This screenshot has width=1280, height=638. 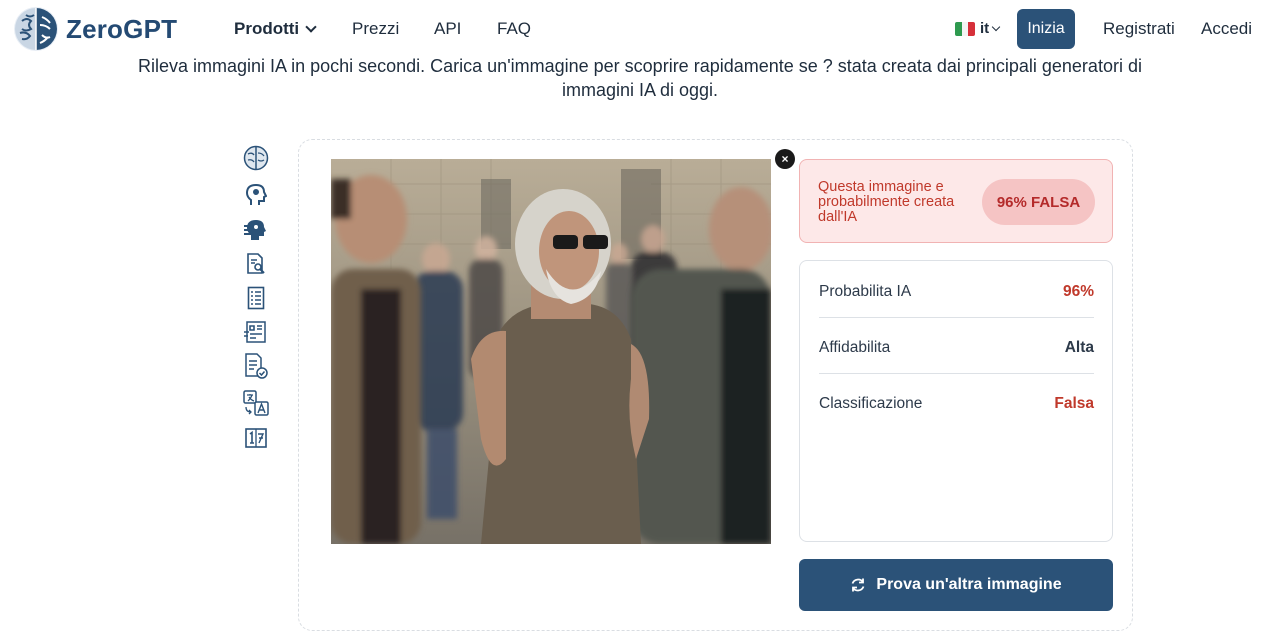 What do you see at coordinates (447, 29) in the screenshot?
I see `nav-api-link: API` at bounding box center [447, 29].